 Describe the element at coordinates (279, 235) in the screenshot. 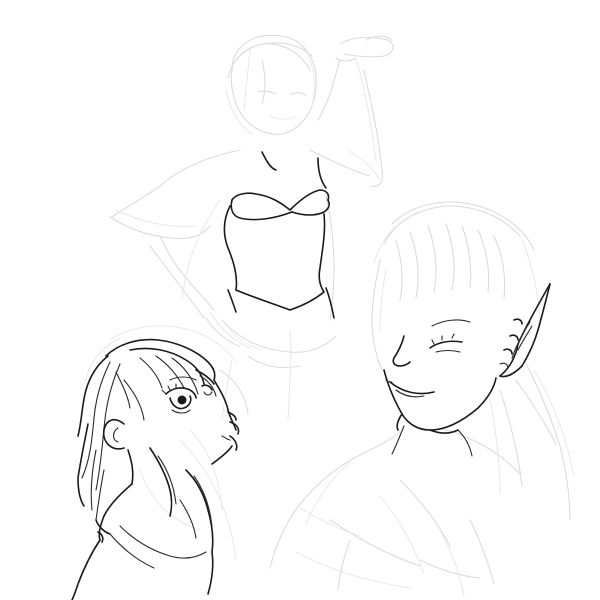

I see `standing-figure-bodice-ink` at that location.